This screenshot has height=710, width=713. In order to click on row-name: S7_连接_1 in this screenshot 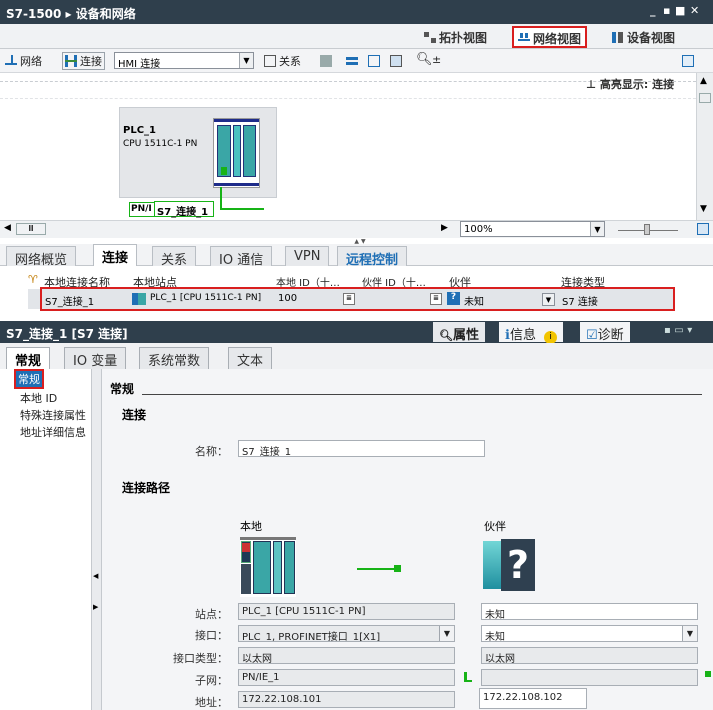, I will do `click(69, 300)`.